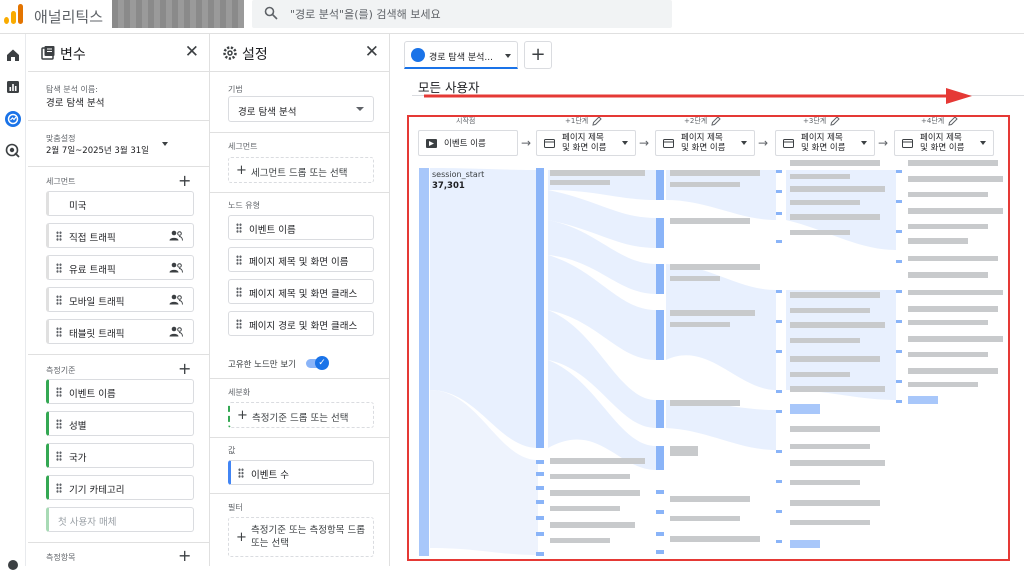 The height and width of the screenshot is (574, 1024). Describe the element at coordinates (271, 13) in the screenshot. I see `search-icon` at that location.